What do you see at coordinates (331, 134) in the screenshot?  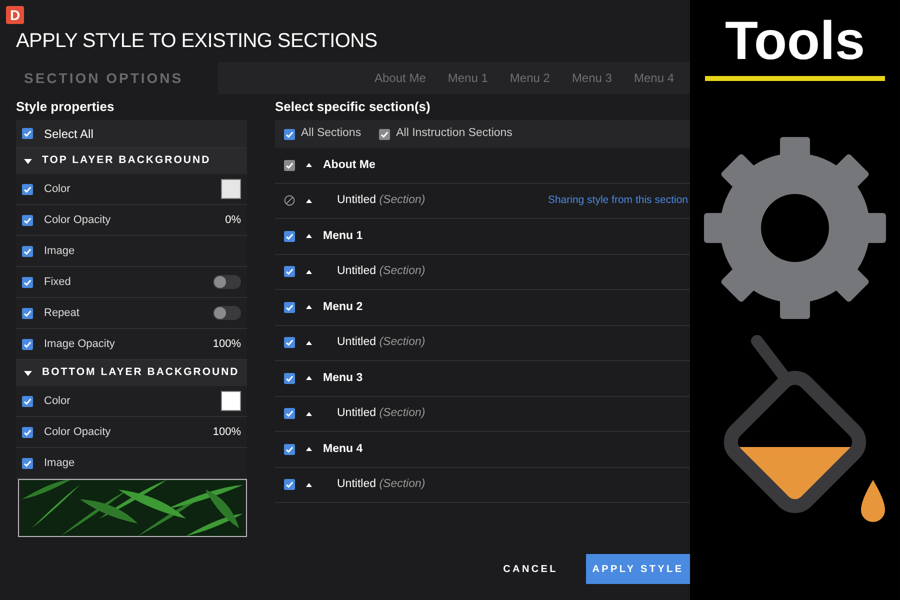 I see `checkbox-label: All Sections` at bounding box center [331, 134].